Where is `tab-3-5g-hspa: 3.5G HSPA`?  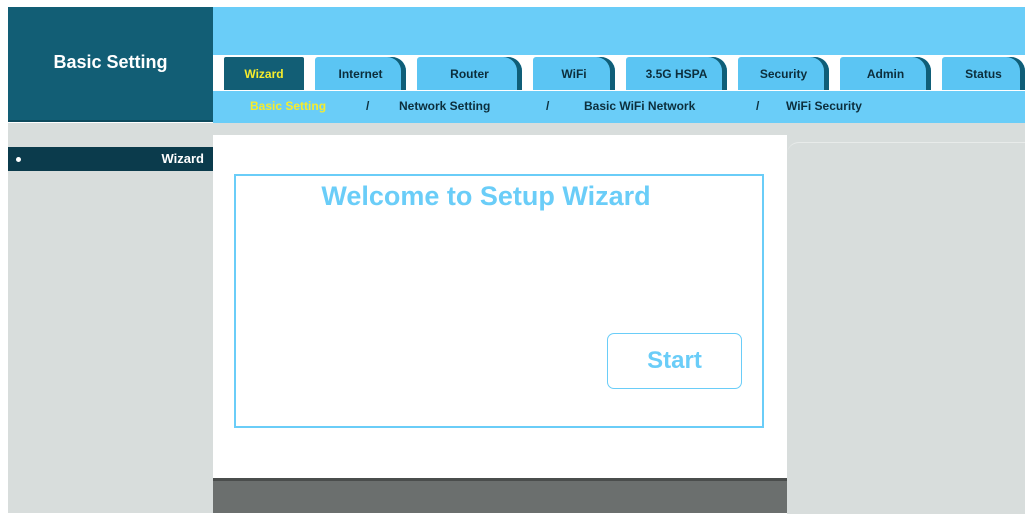 tab-3-5g-hspa: 3.5G HSPA is located at coordinates (676, 73).